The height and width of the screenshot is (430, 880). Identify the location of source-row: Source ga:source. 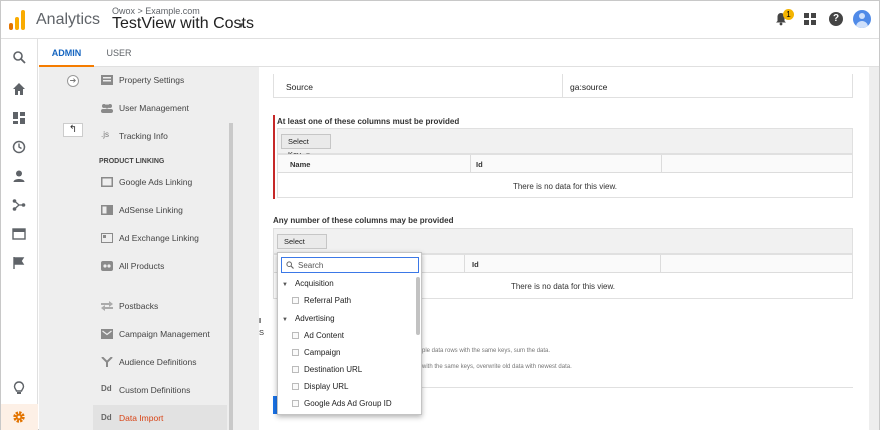
(563, 86).